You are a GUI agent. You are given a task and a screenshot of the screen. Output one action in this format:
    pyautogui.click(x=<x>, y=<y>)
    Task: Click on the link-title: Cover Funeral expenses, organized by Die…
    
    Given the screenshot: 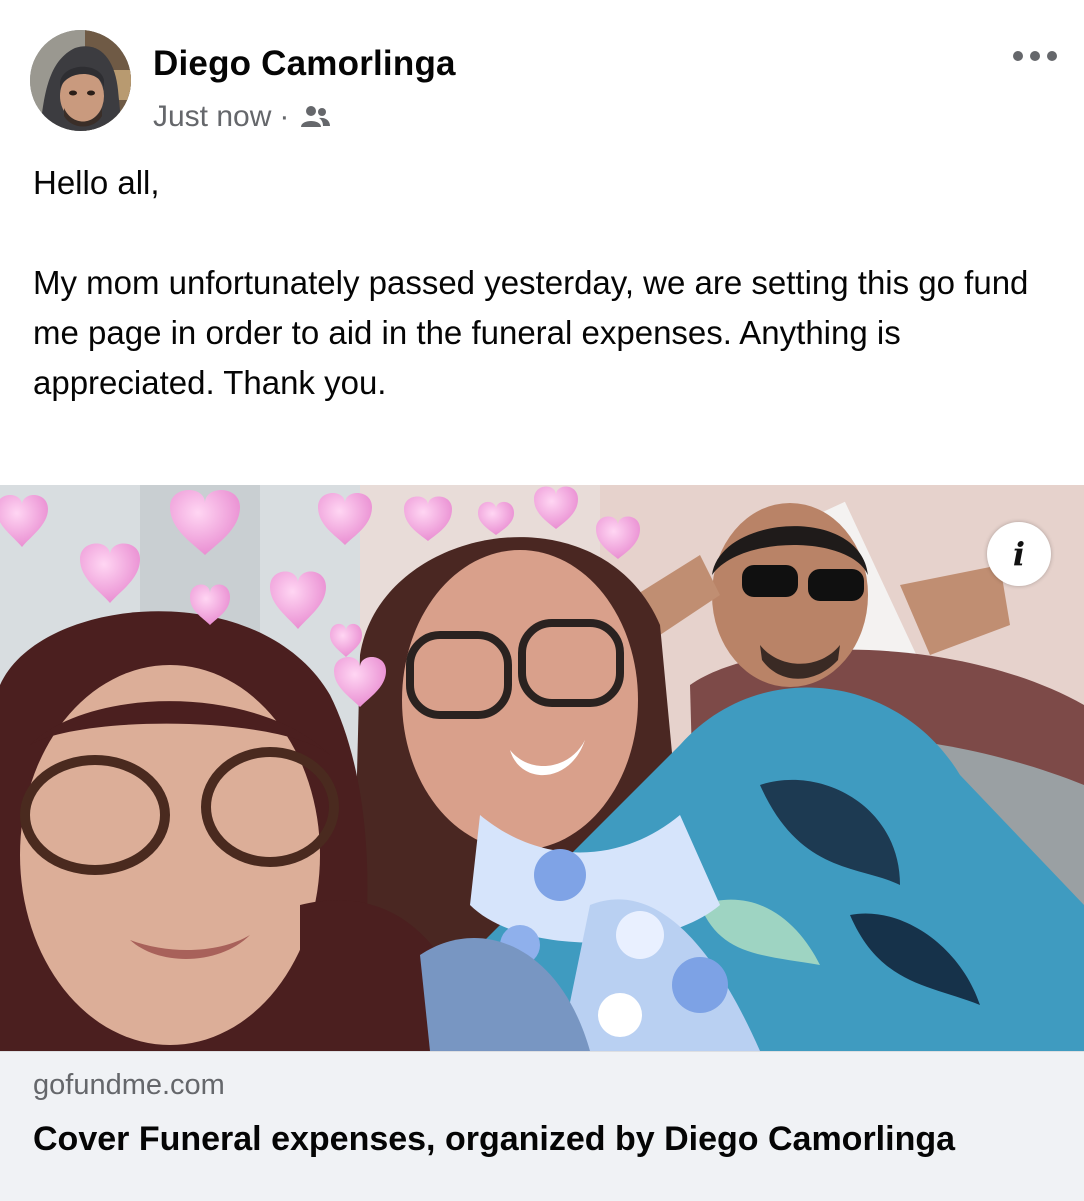 What is the action you would take?
    pyautogui.click(x=494, y=1139)
    